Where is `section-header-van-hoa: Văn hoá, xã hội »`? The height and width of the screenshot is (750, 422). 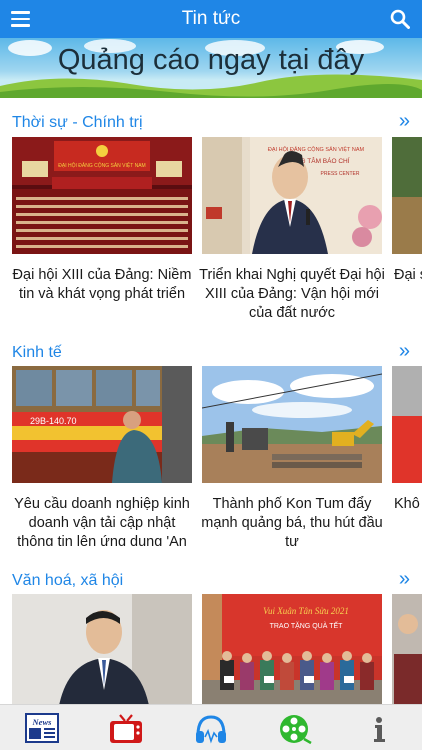 section-header-van-hoa: Văn hoá, xã hội » is located at coordinates (211, 582).